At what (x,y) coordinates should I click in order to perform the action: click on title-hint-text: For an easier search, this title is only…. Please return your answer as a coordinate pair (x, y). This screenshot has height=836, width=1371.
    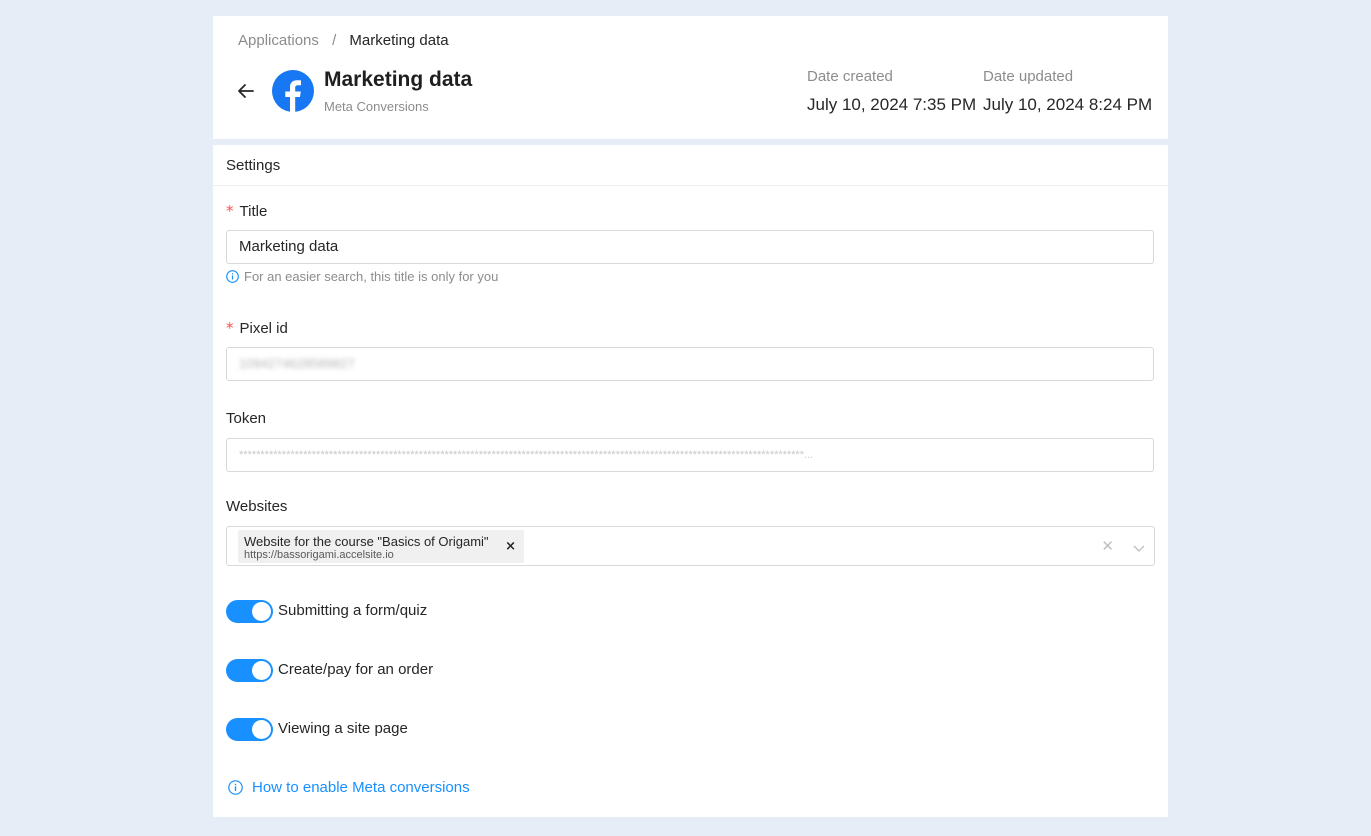
    Looking at the image, I should click on (371, 276).